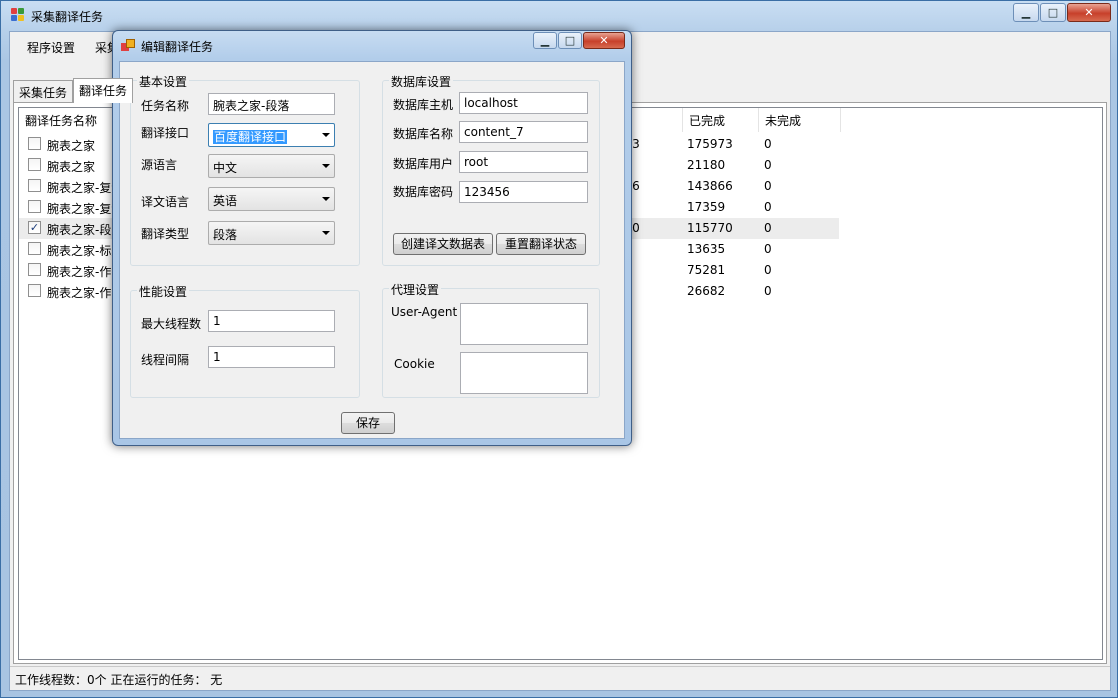 The width and height of the screenshot is (1118, 698). What do you see at coordinates (523, 103) in the screenshot?
I see `db-host-input: localhost` at bounding box center [523, 103].